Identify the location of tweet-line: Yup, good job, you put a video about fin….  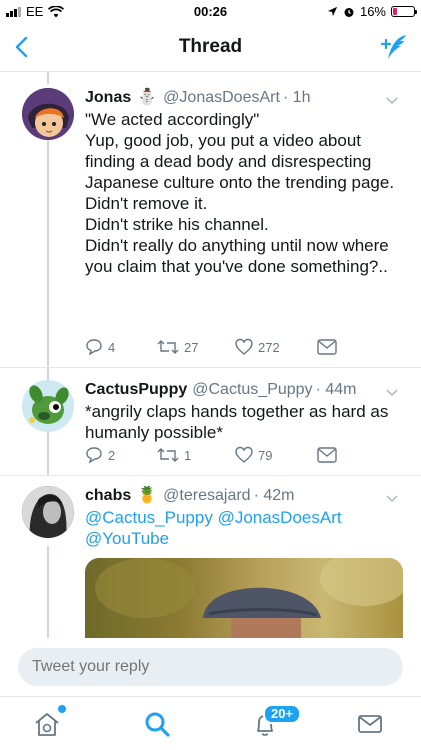
(240, 161).